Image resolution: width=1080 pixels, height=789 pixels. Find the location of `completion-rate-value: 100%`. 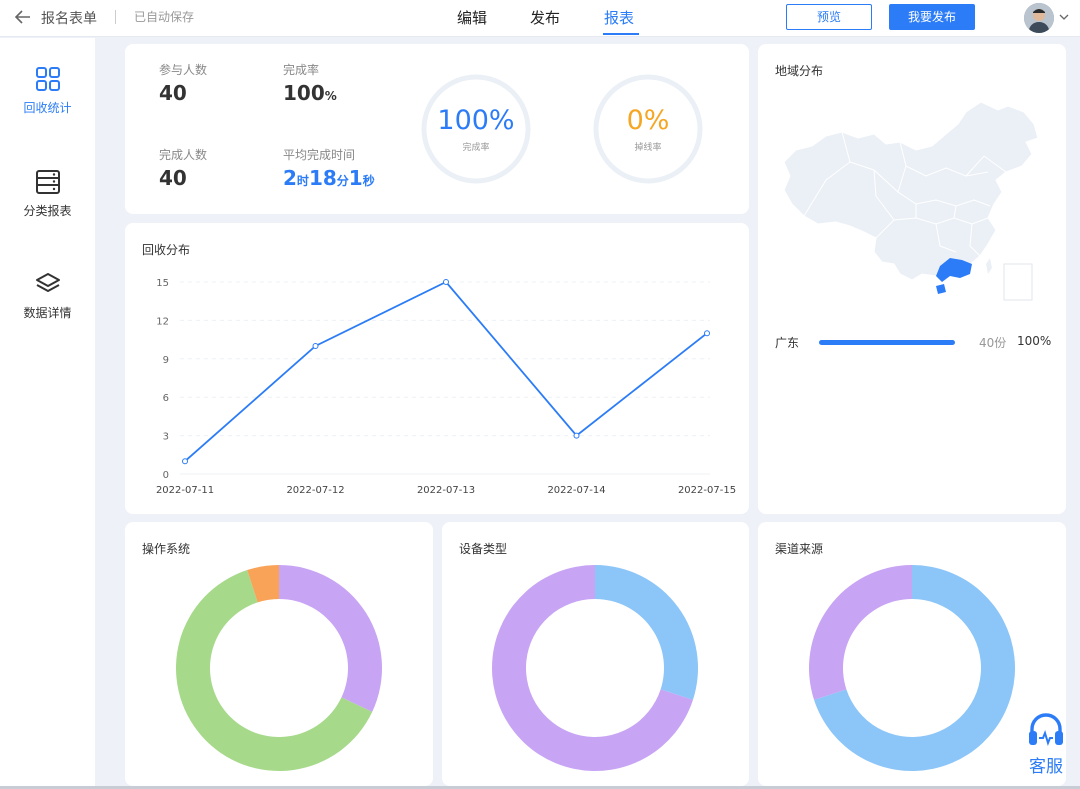

completion-rate-value: 100% is located at coordinates (310, 93).